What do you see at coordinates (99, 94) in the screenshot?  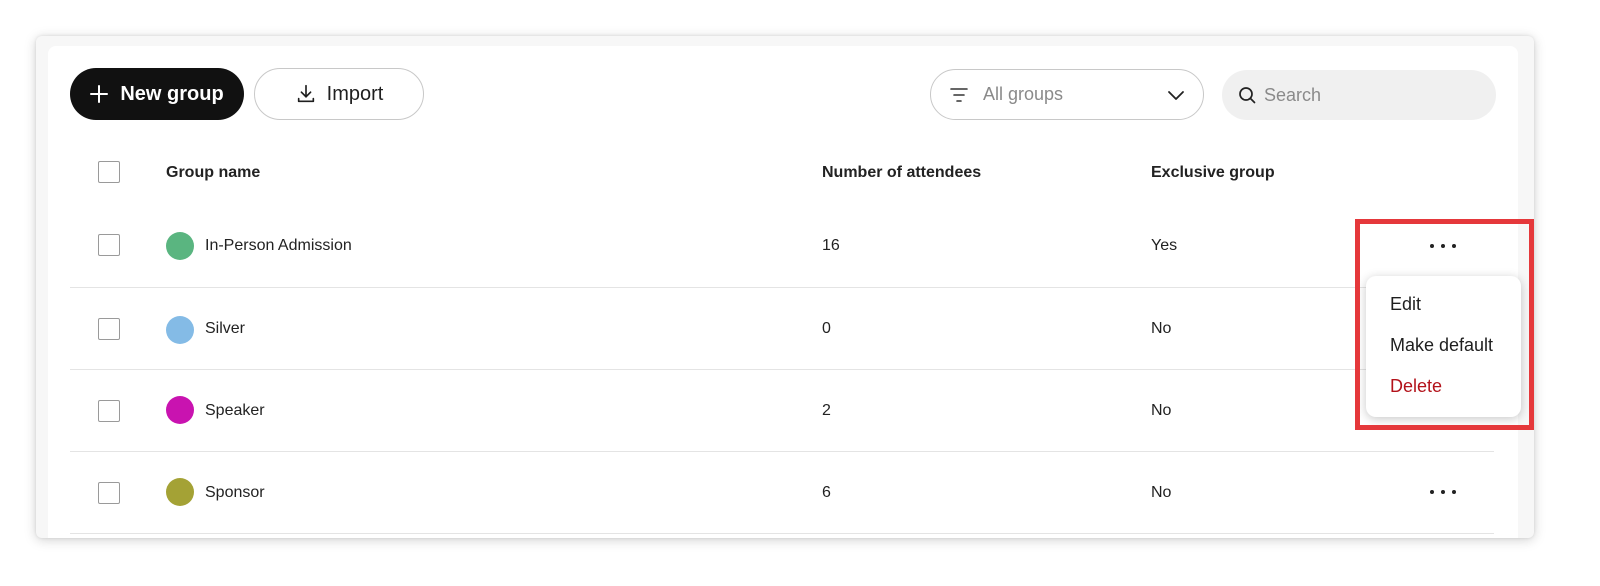 I see `plus-icon` at bounding box center [99, 94].